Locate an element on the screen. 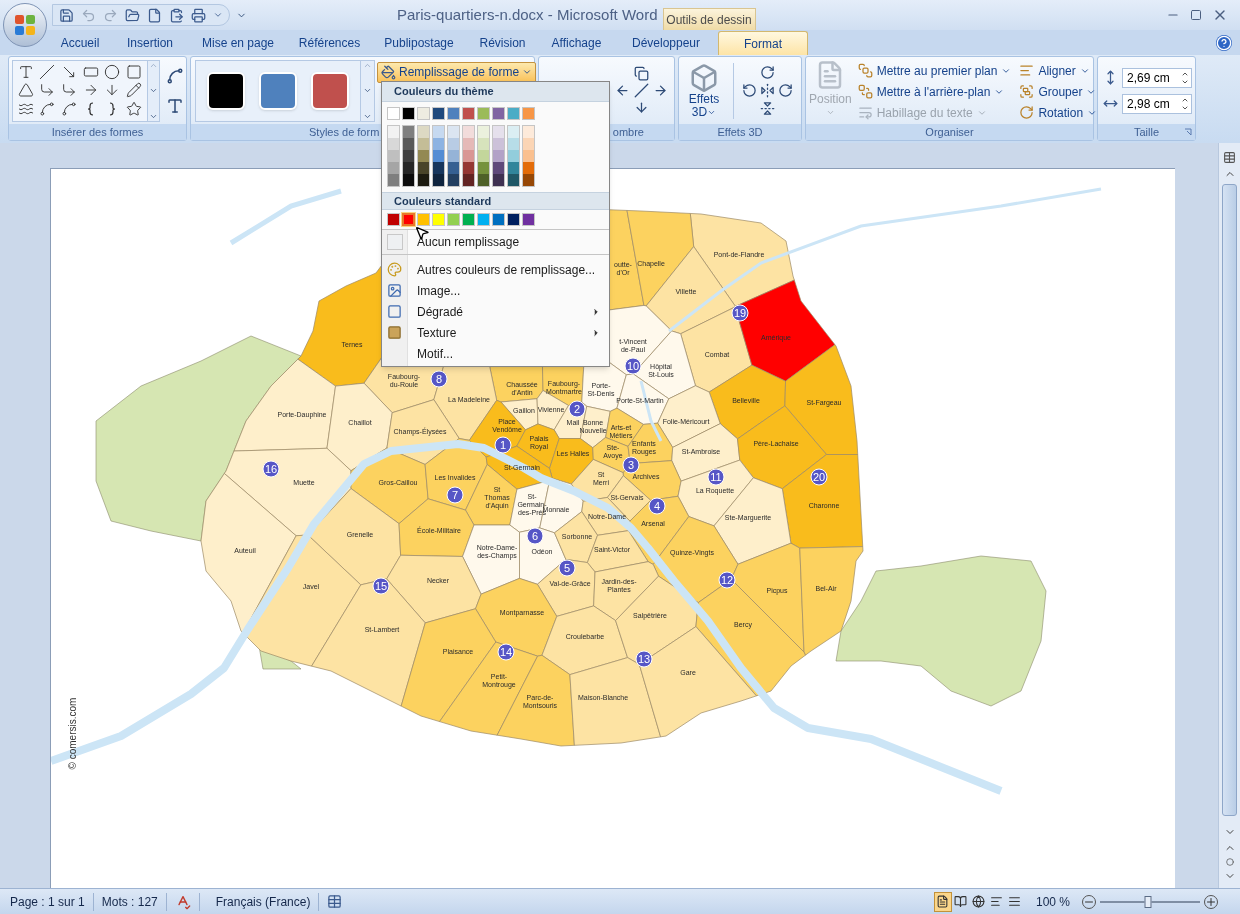 Image resolution: width=1240 pixels, height=914 pixels. ribbon-command: Mettre à l'arrière-plan is located at coordinates (934, 91).